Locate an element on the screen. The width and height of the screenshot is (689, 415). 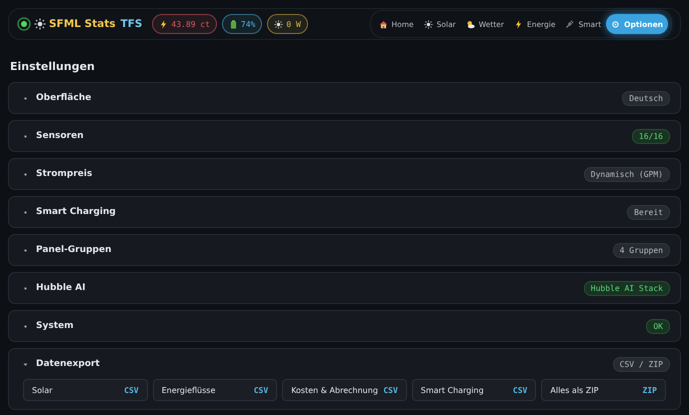
section-header: Sensoren 16/16 is located at coordinates (344, 136).